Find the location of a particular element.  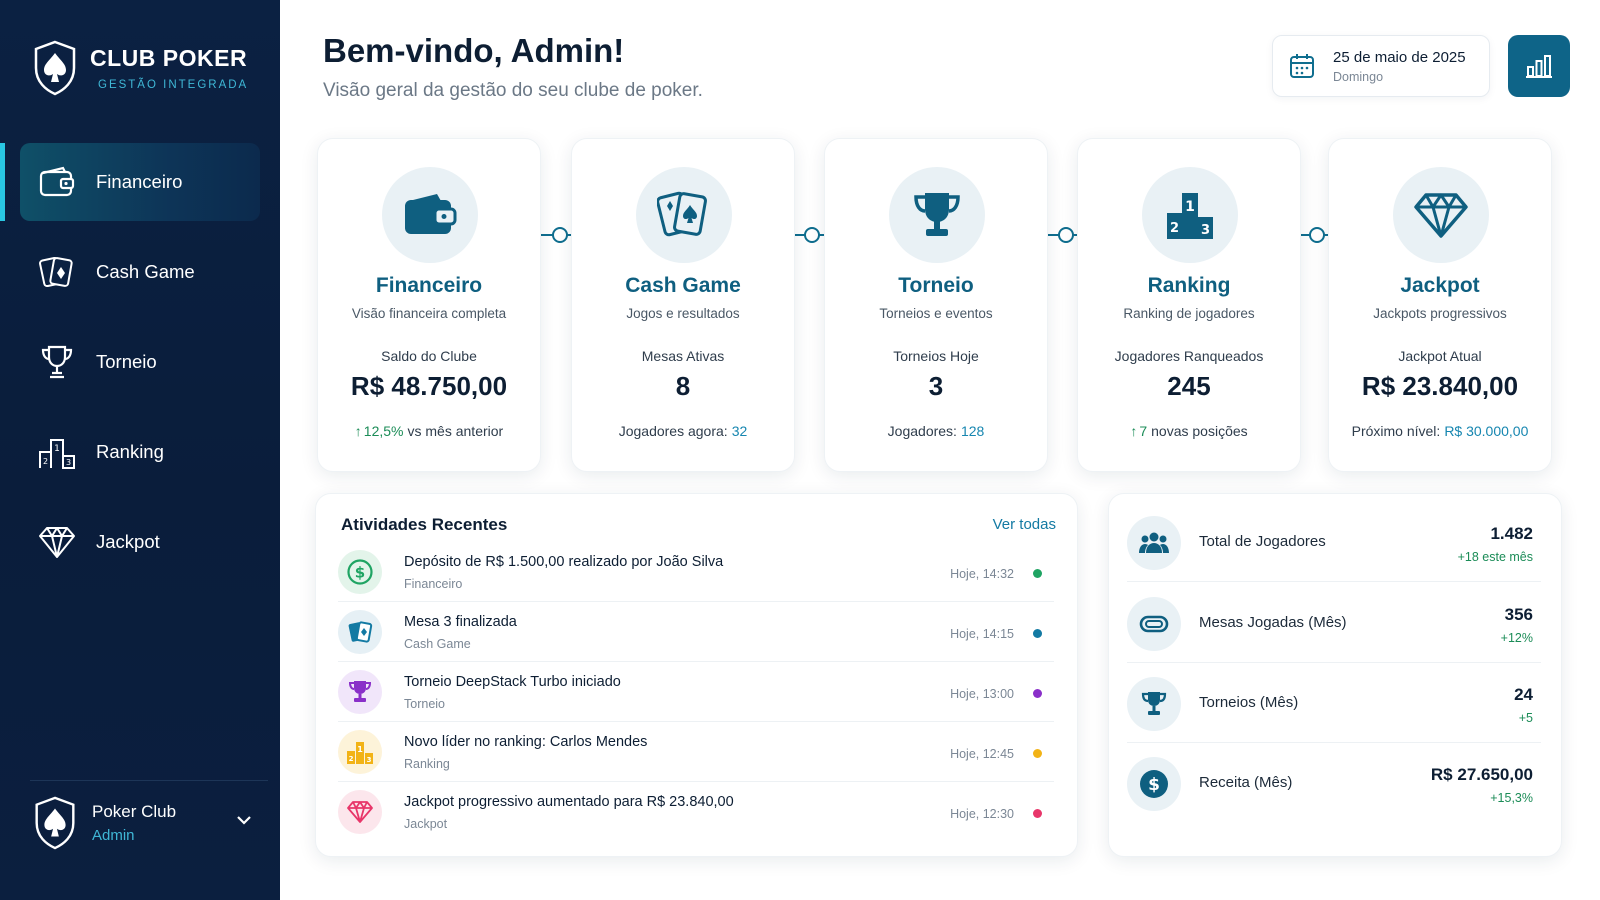

module-description: Ranking de jogadores is located at coordinates (1189, 313).